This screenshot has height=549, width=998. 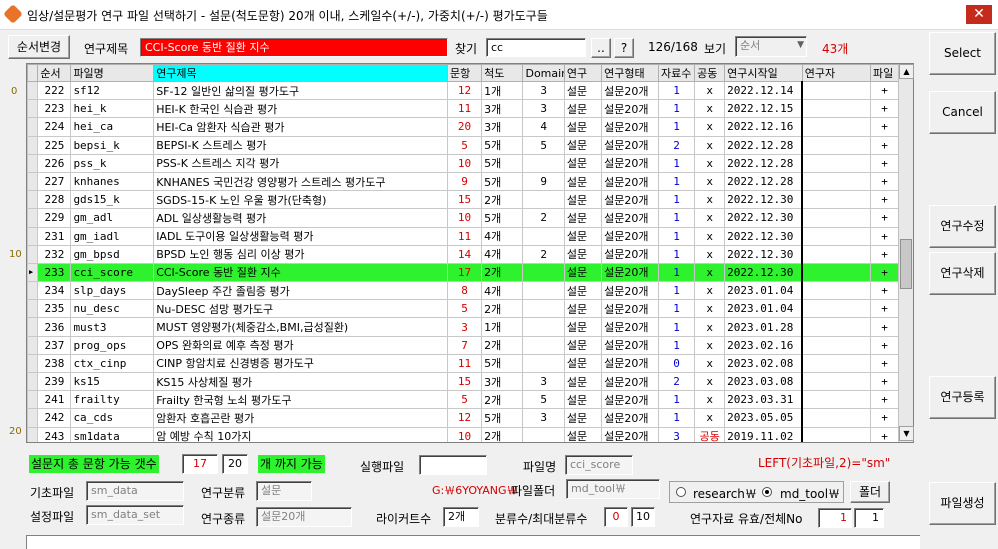 What do you see at coordinates (453, 465) in the screenshot?
I see `exec-file-input` at bounding box center [453, 465].